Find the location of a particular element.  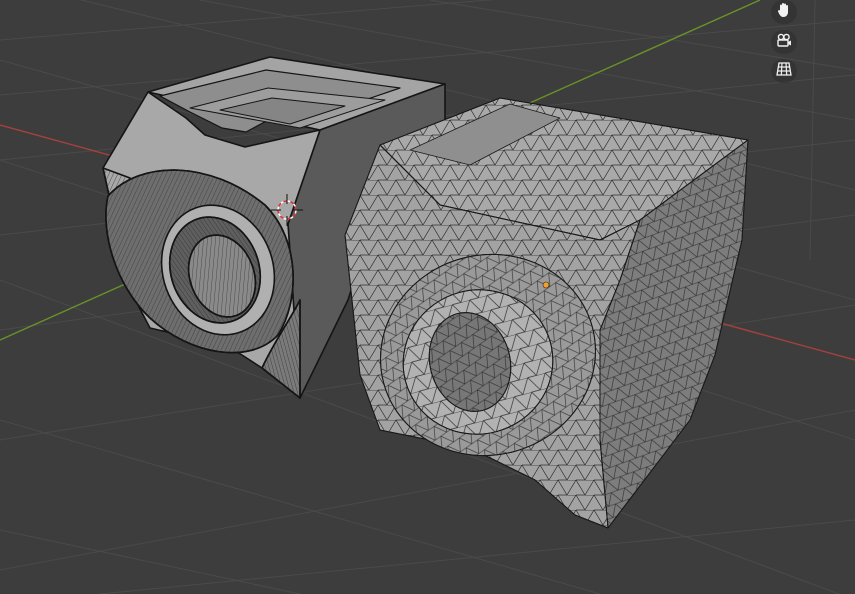

toggle-orthographic-button is located at coordinates (784, 71).